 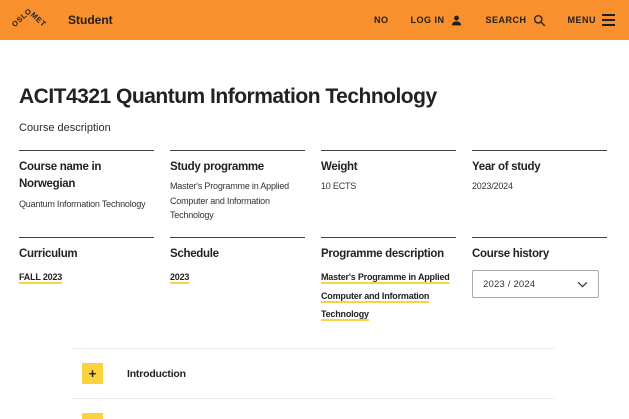 What do you see at coordinates (339, 186) in the screenshot?
I see `cell-value: 10 ECTS` at bounding box center [339, 186].